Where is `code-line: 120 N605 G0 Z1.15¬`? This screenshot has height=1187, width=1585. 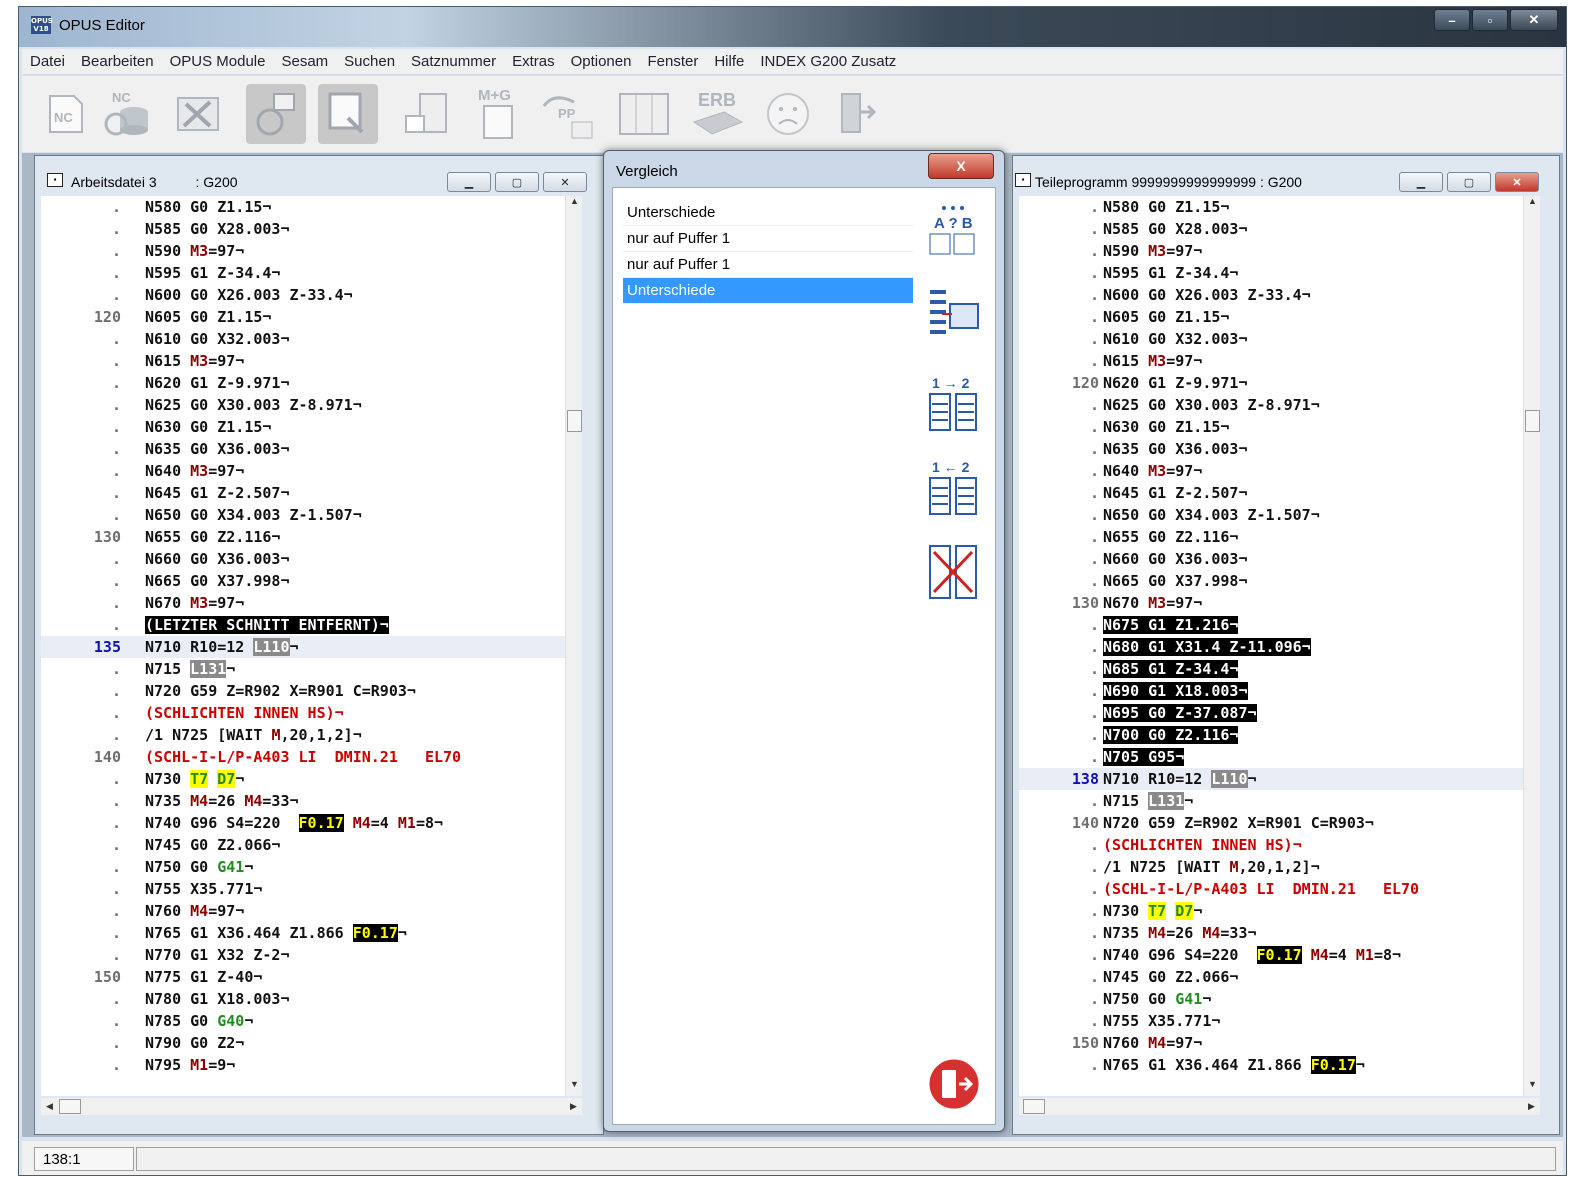 code-line: 120 N605 G0 Z1.15¬ is located at coordinates (303, 317).